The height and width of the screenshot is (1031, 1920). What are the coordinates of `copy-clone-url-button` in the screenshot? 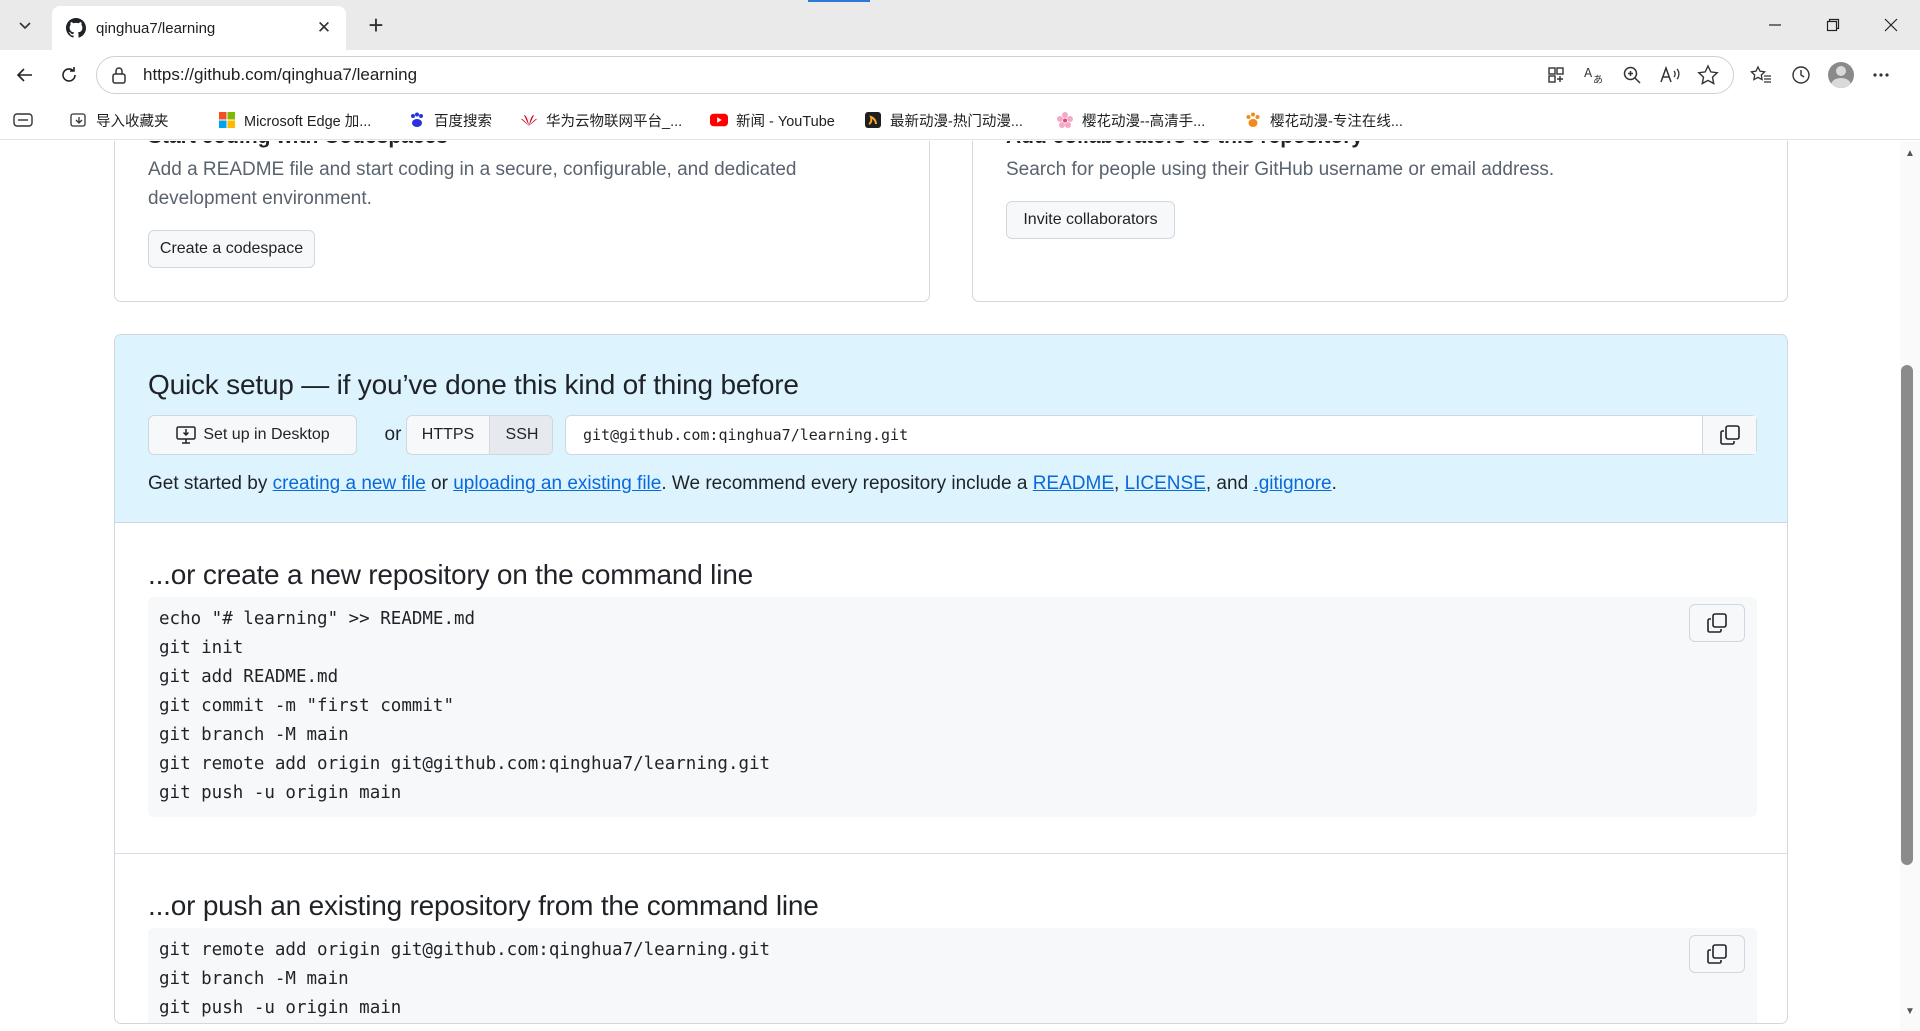 It's located at (1729, 435).